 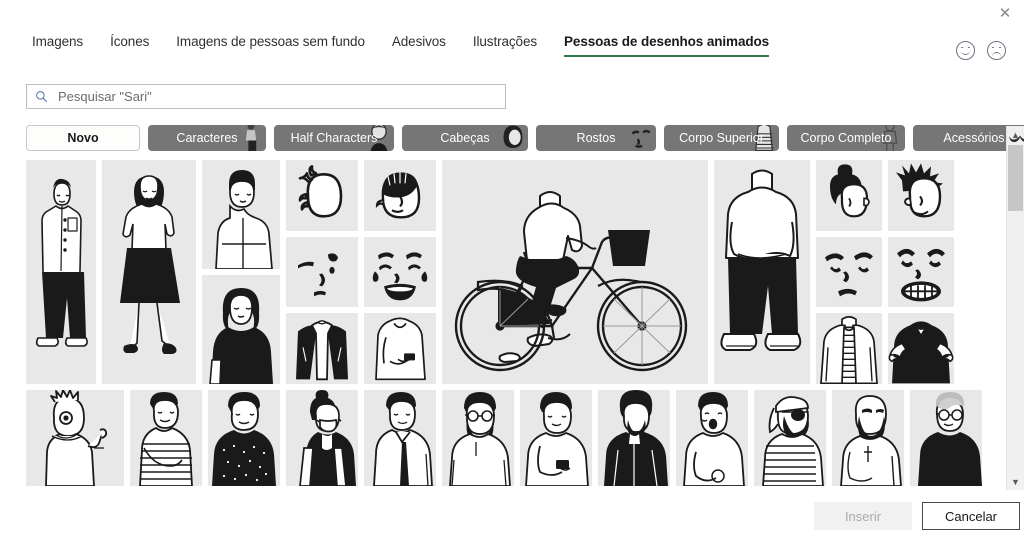 I want to click on tab-imagens-de-pessoas-sem-fundo: Imagens de pessoas sem fundo, so click(x=270, y=45).